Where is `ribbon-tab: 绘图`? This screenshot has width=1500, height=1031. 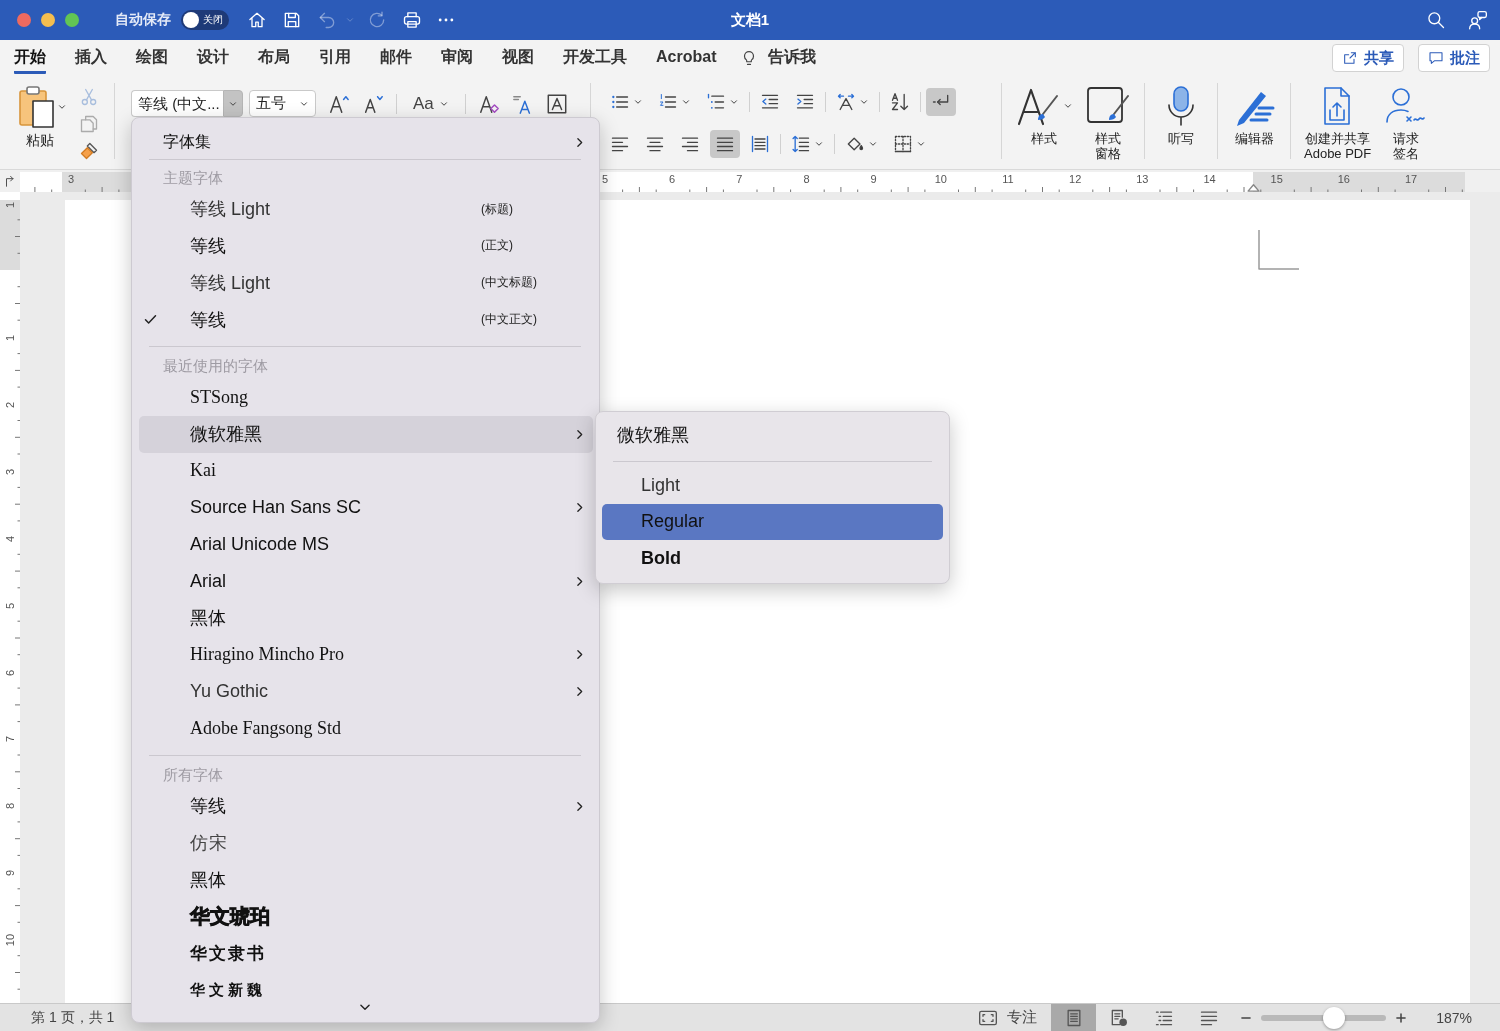
ribbon-tab: 绘图 is located at coordinates (152, 57).